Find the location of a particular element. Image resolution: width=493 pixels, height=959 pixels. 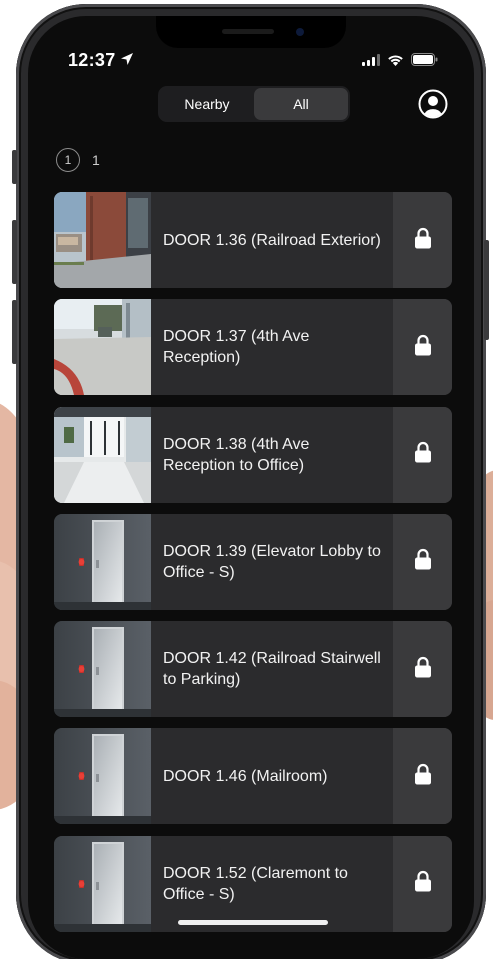

notch is located at coordinates (251, 32).